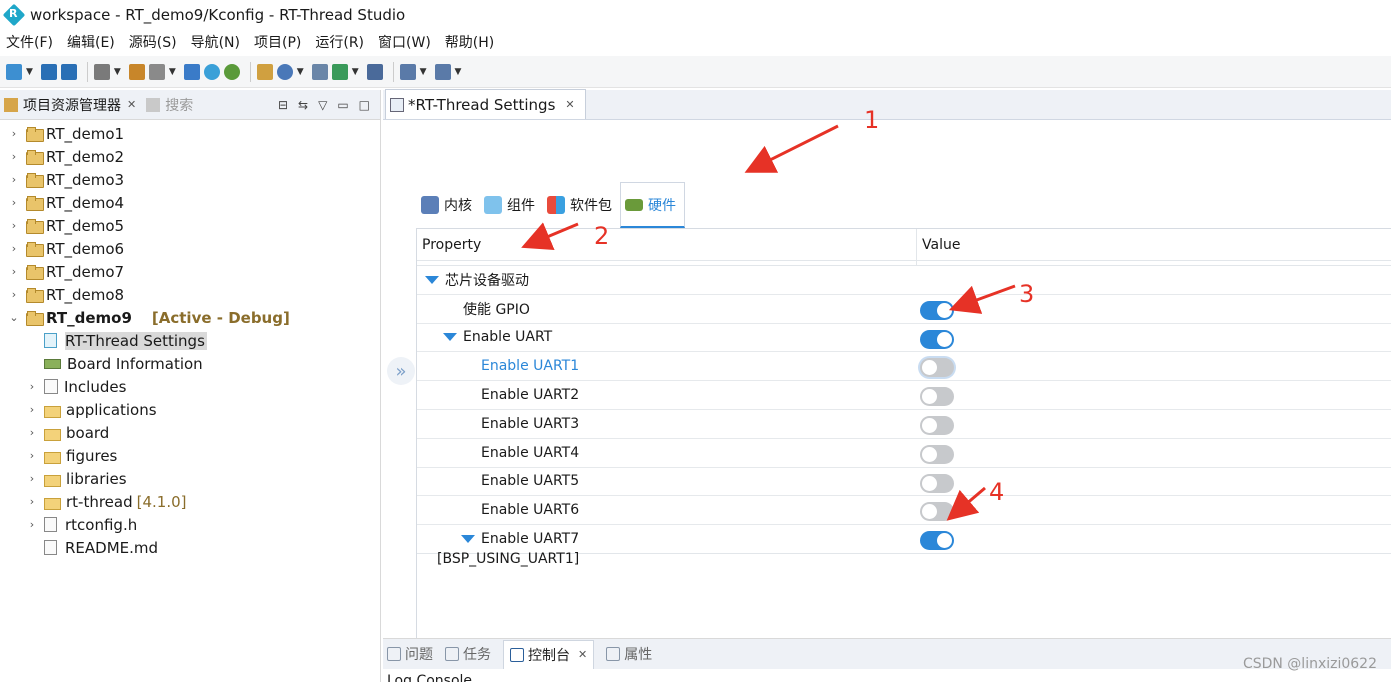 Image resolution: width=1391 pixels, height=682 pixels. What do you see at coordinates (300, 72) in the screenshot?
I see `search-dropdown-icon: ▼` at bounding box center [300, 72].